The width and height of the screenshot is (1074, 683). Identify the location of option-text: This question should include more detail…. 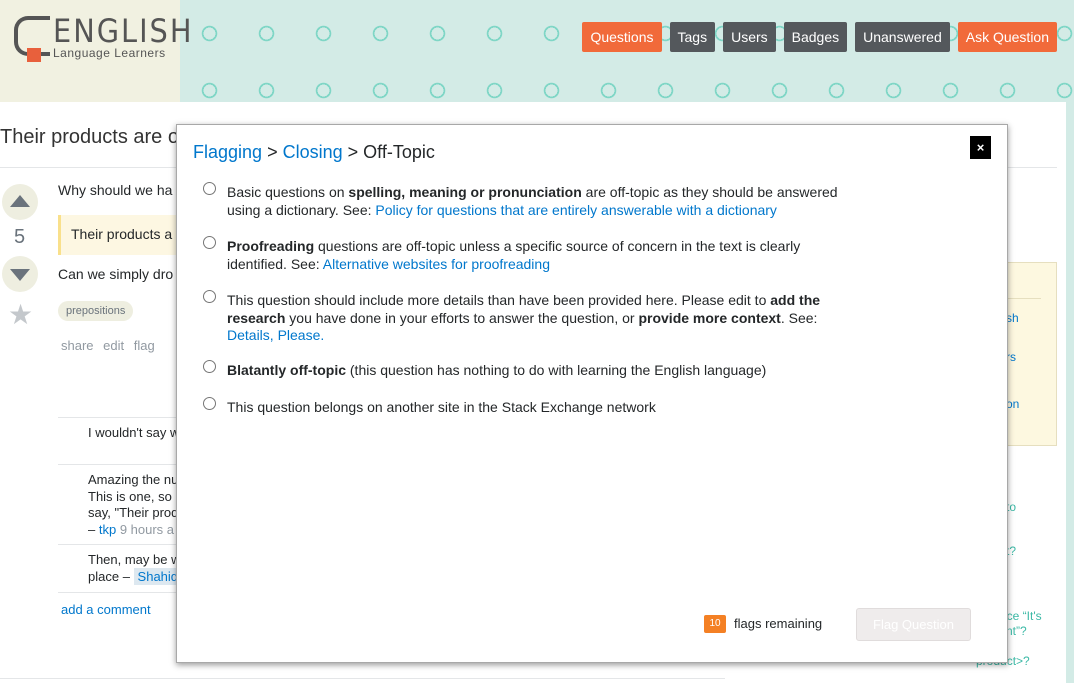
(499, 300).